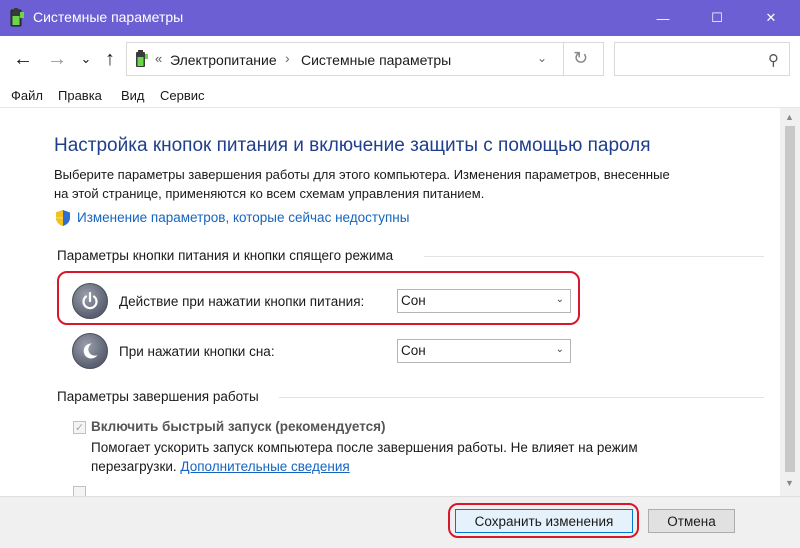  I want to click on sleep-button-icon, so click(90, 351).